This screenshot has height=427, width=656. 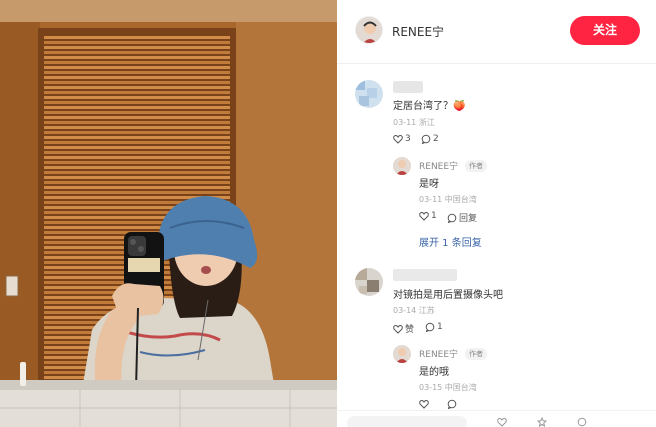 What do you see at coordinates (414, 310) in the screenshot?
I see `comment-date: 03-14 江苏` at bounding box center [414, 310].